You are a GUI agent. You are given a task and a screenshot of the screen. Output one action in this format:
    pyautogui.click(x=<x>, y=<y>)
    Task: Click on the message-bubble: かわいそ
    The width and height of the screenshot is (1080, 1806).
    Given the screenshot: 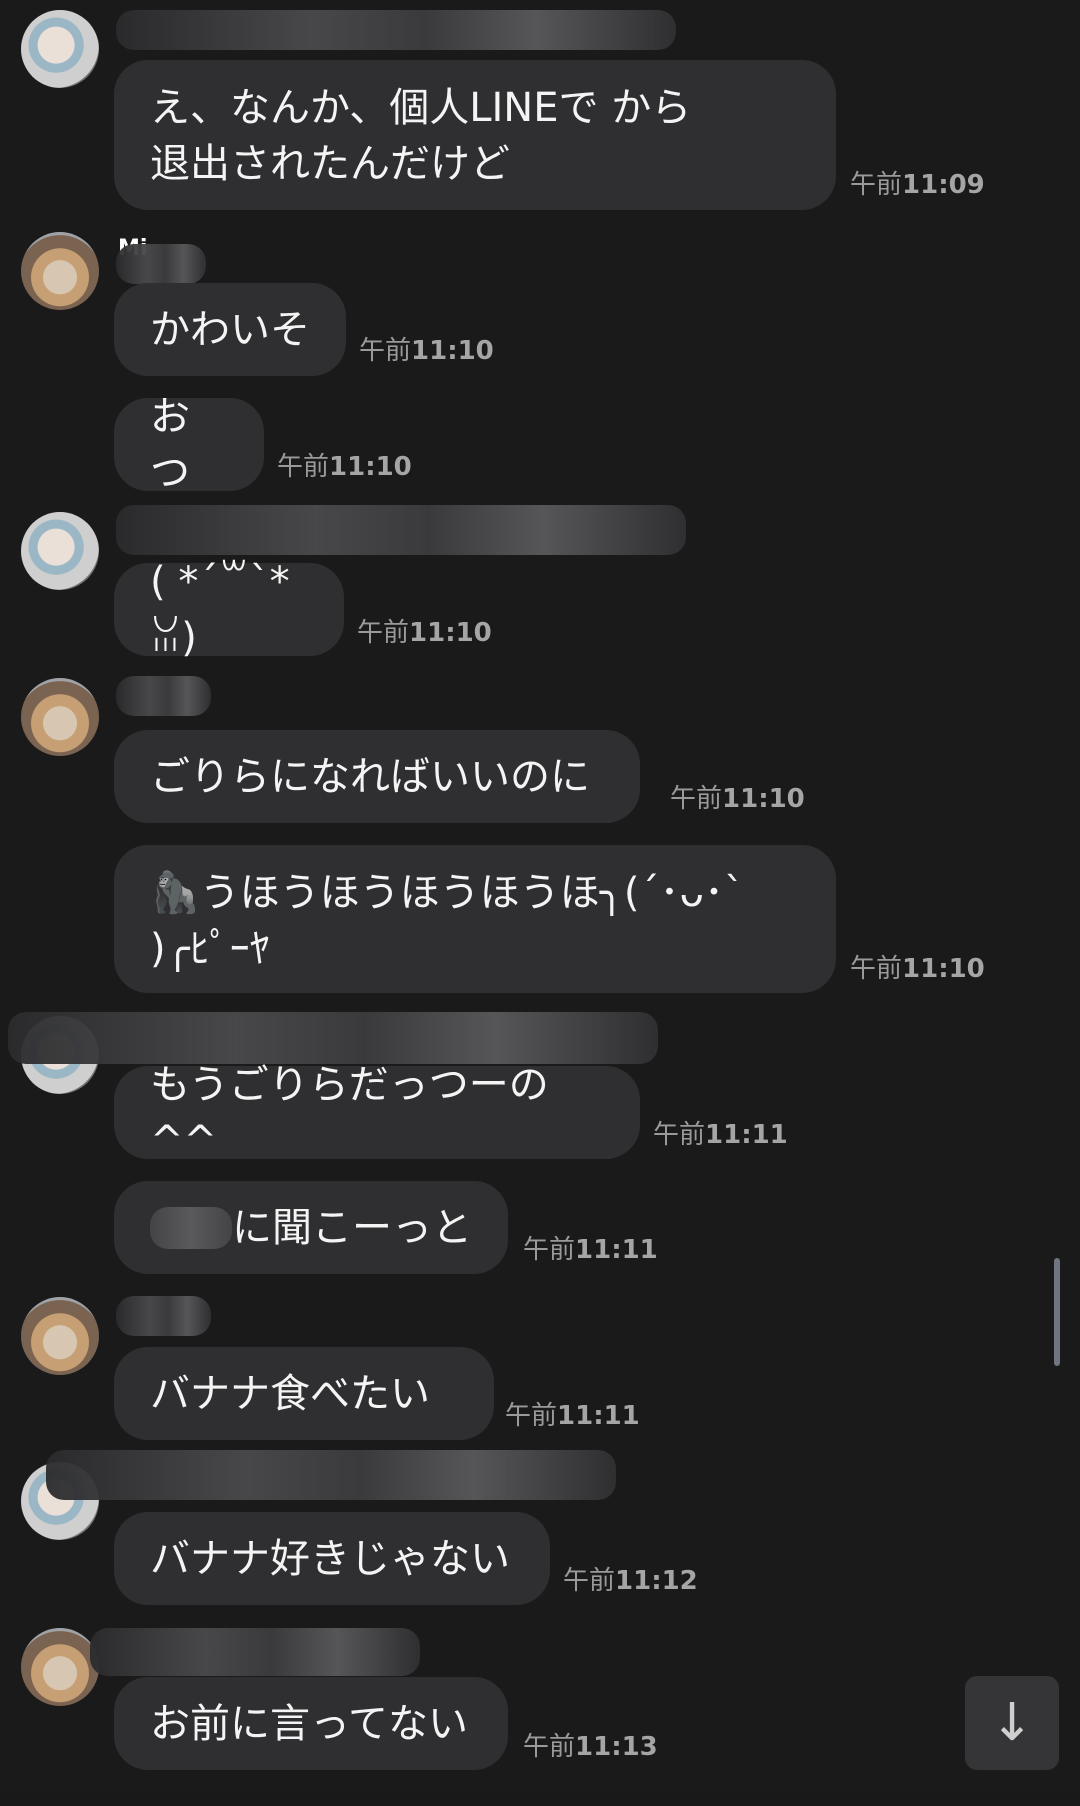 What is the action you would take?
    pyautogui.click(x=230, y=329)
    